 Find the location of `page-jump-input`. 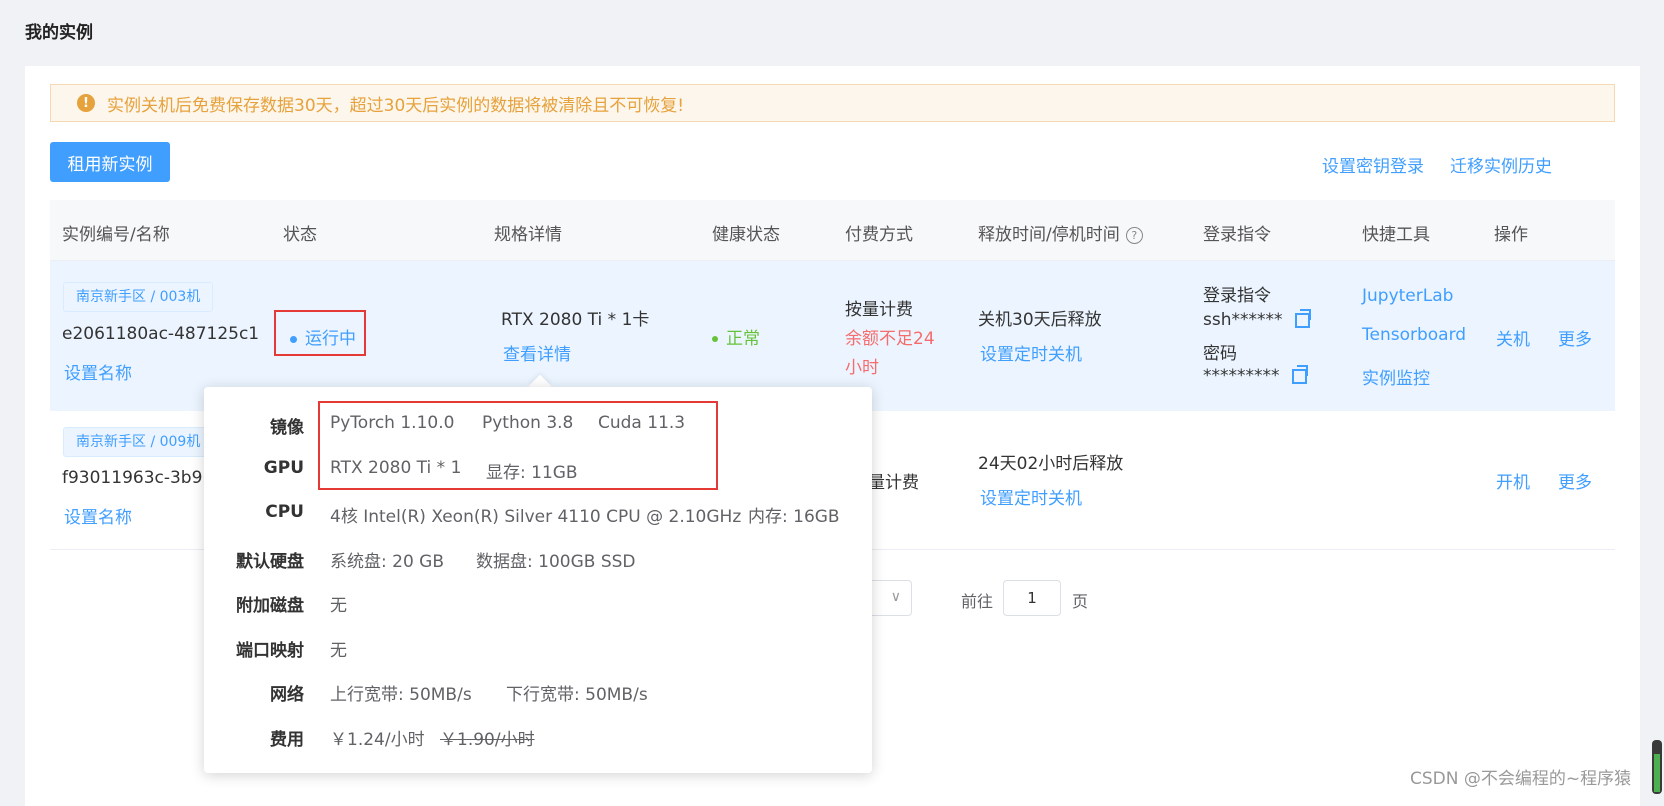

page-jump-input is located at coordinates (1032, 598).